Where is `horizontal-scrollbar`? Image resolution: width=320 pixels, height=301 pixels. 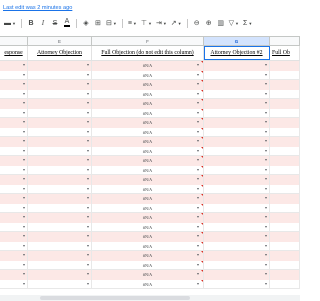 horizontal-scrollbar is located at coordinates (150, 298).